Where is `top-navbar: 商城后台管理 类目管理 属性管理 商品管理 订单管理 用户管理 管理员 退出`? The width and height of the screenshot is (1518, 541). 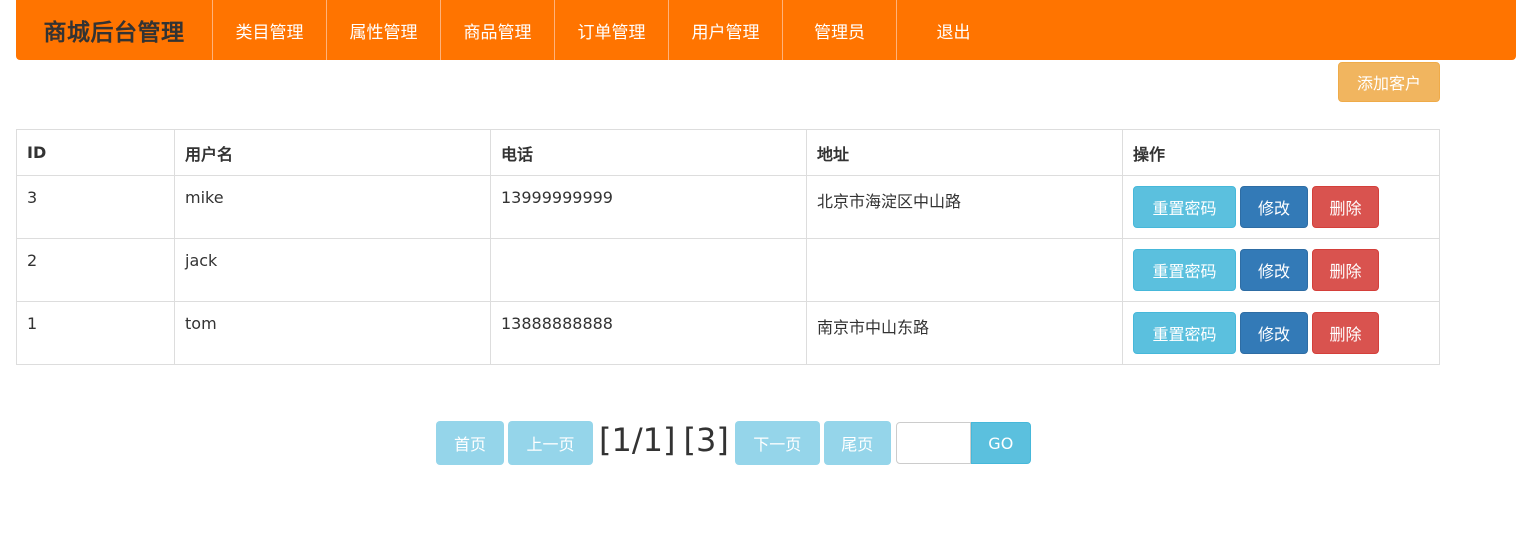
top-navbar: 商城后台管理 类目管理 属性管理 商品管理 订单管理 用户管理 管理员 退出 is located at coordinates (766, 30).